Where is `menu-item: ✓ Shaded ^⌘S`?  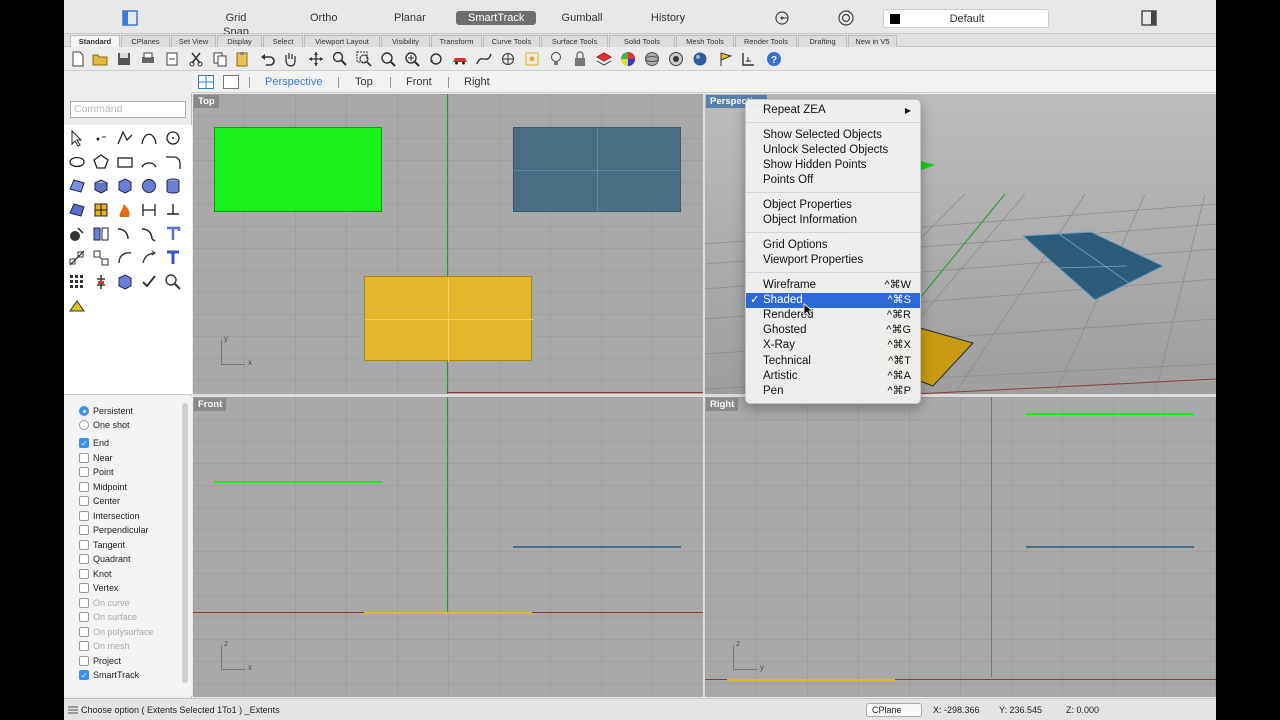 menu-item: ✓ Shaded ^⌘S is located at coordinates (833, 300).